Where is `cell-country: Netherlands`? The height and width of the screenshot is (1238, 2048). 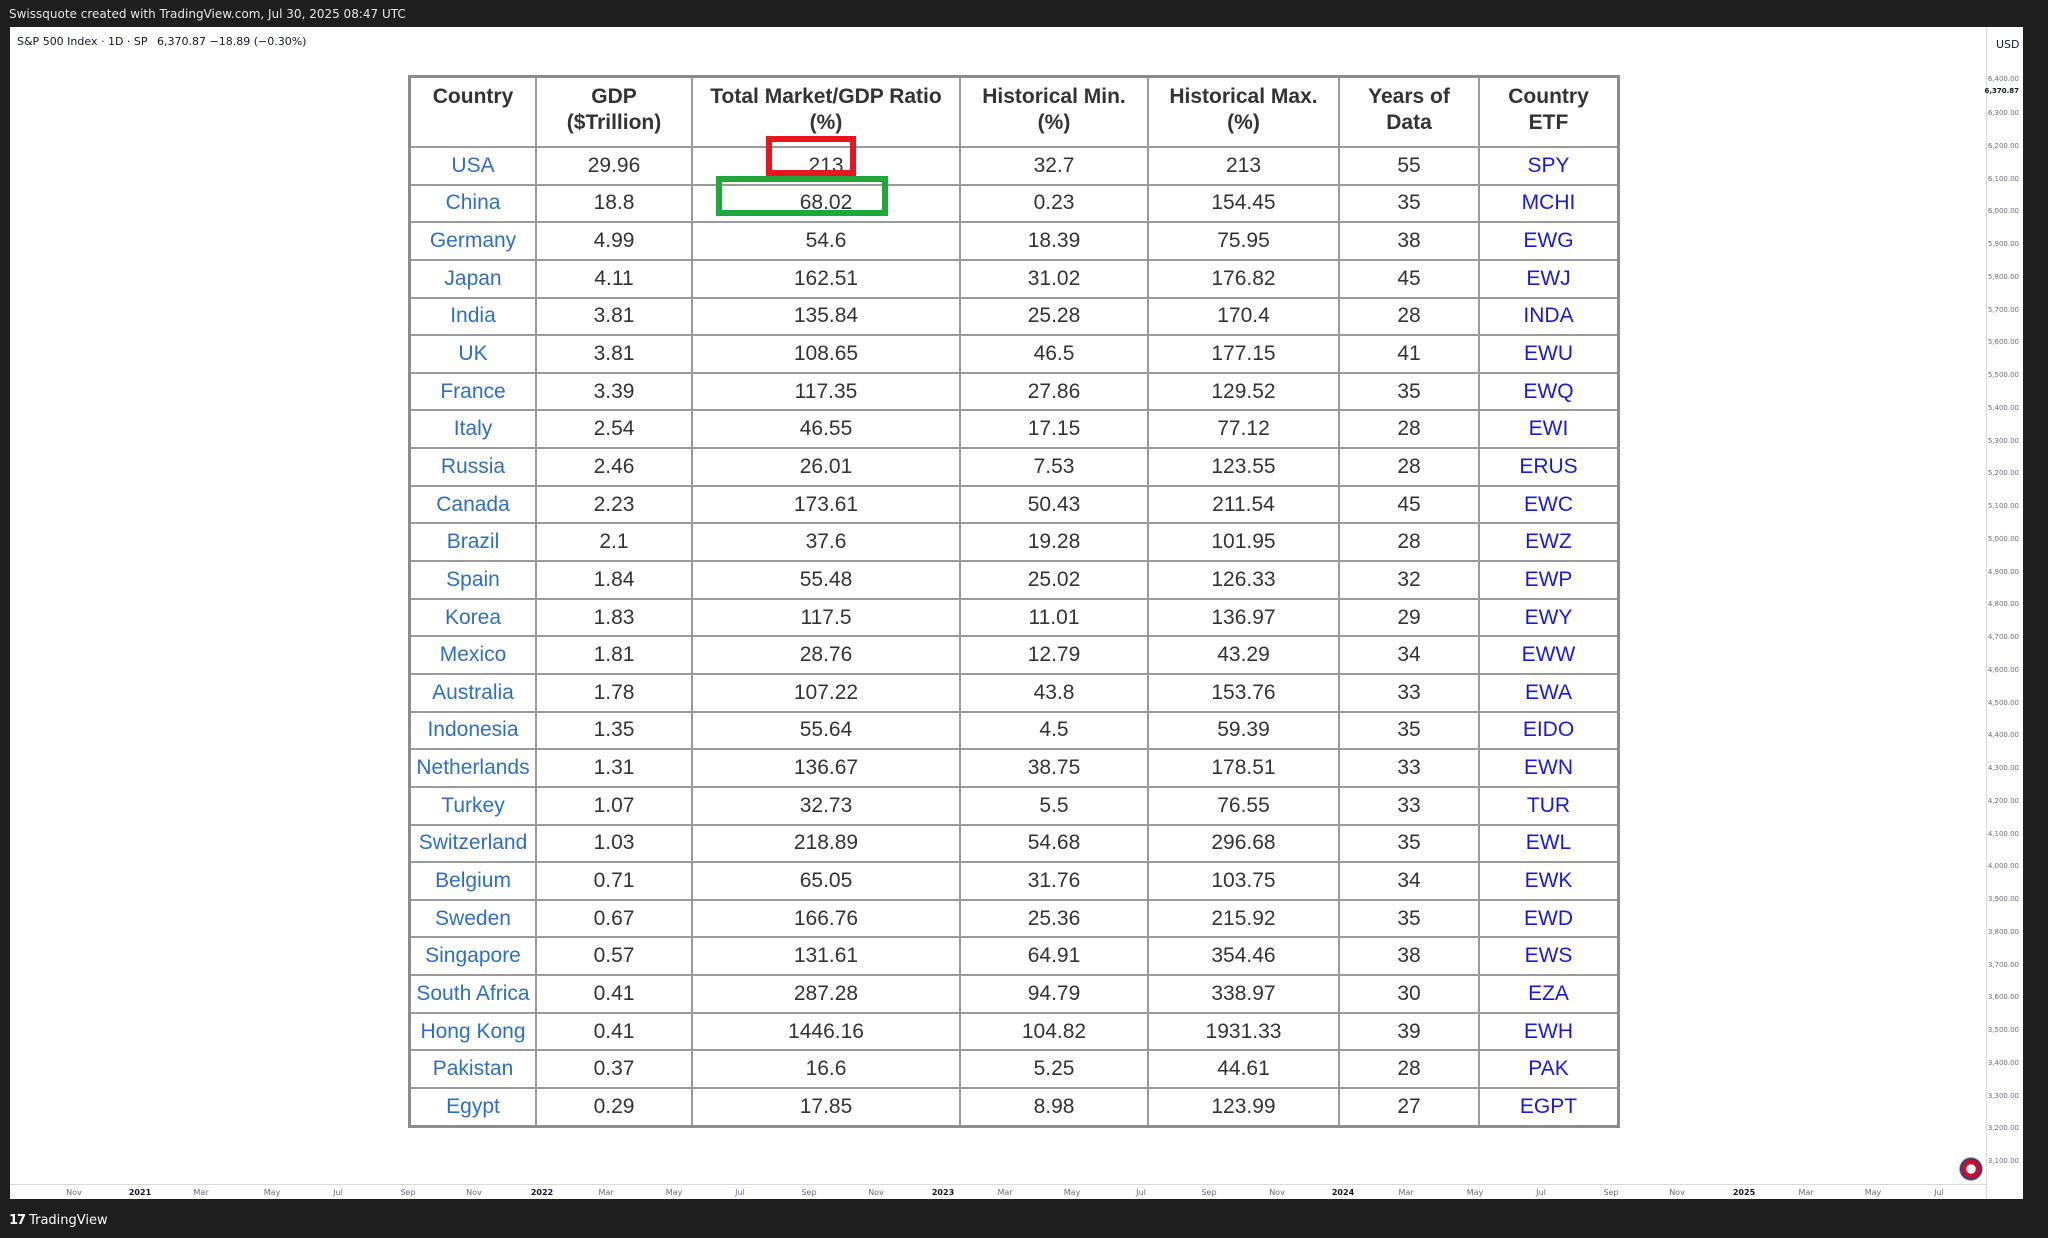 cell-country: Netherlands is located at coordinates (472, 768).